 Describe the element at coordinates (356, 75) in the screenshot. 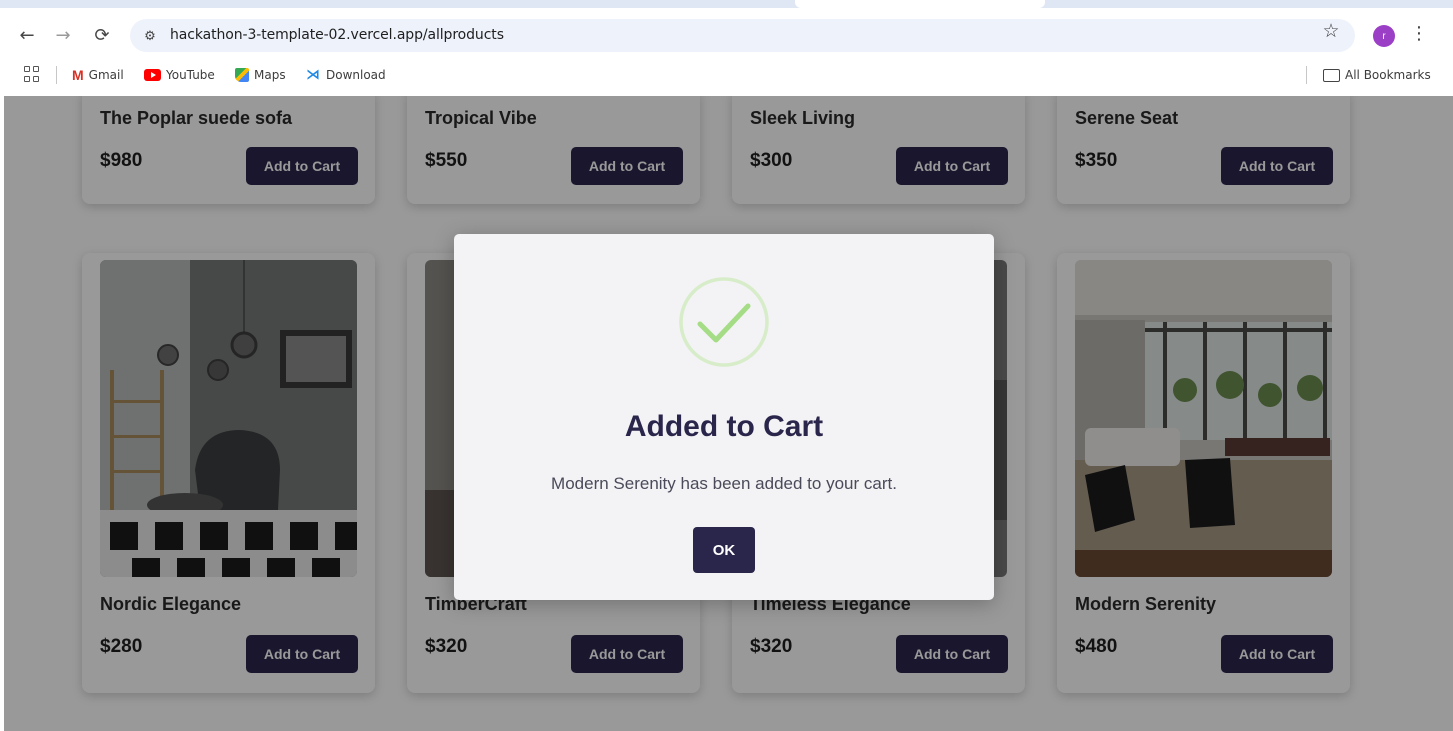

I see `bookmark-label: Download` at that location.